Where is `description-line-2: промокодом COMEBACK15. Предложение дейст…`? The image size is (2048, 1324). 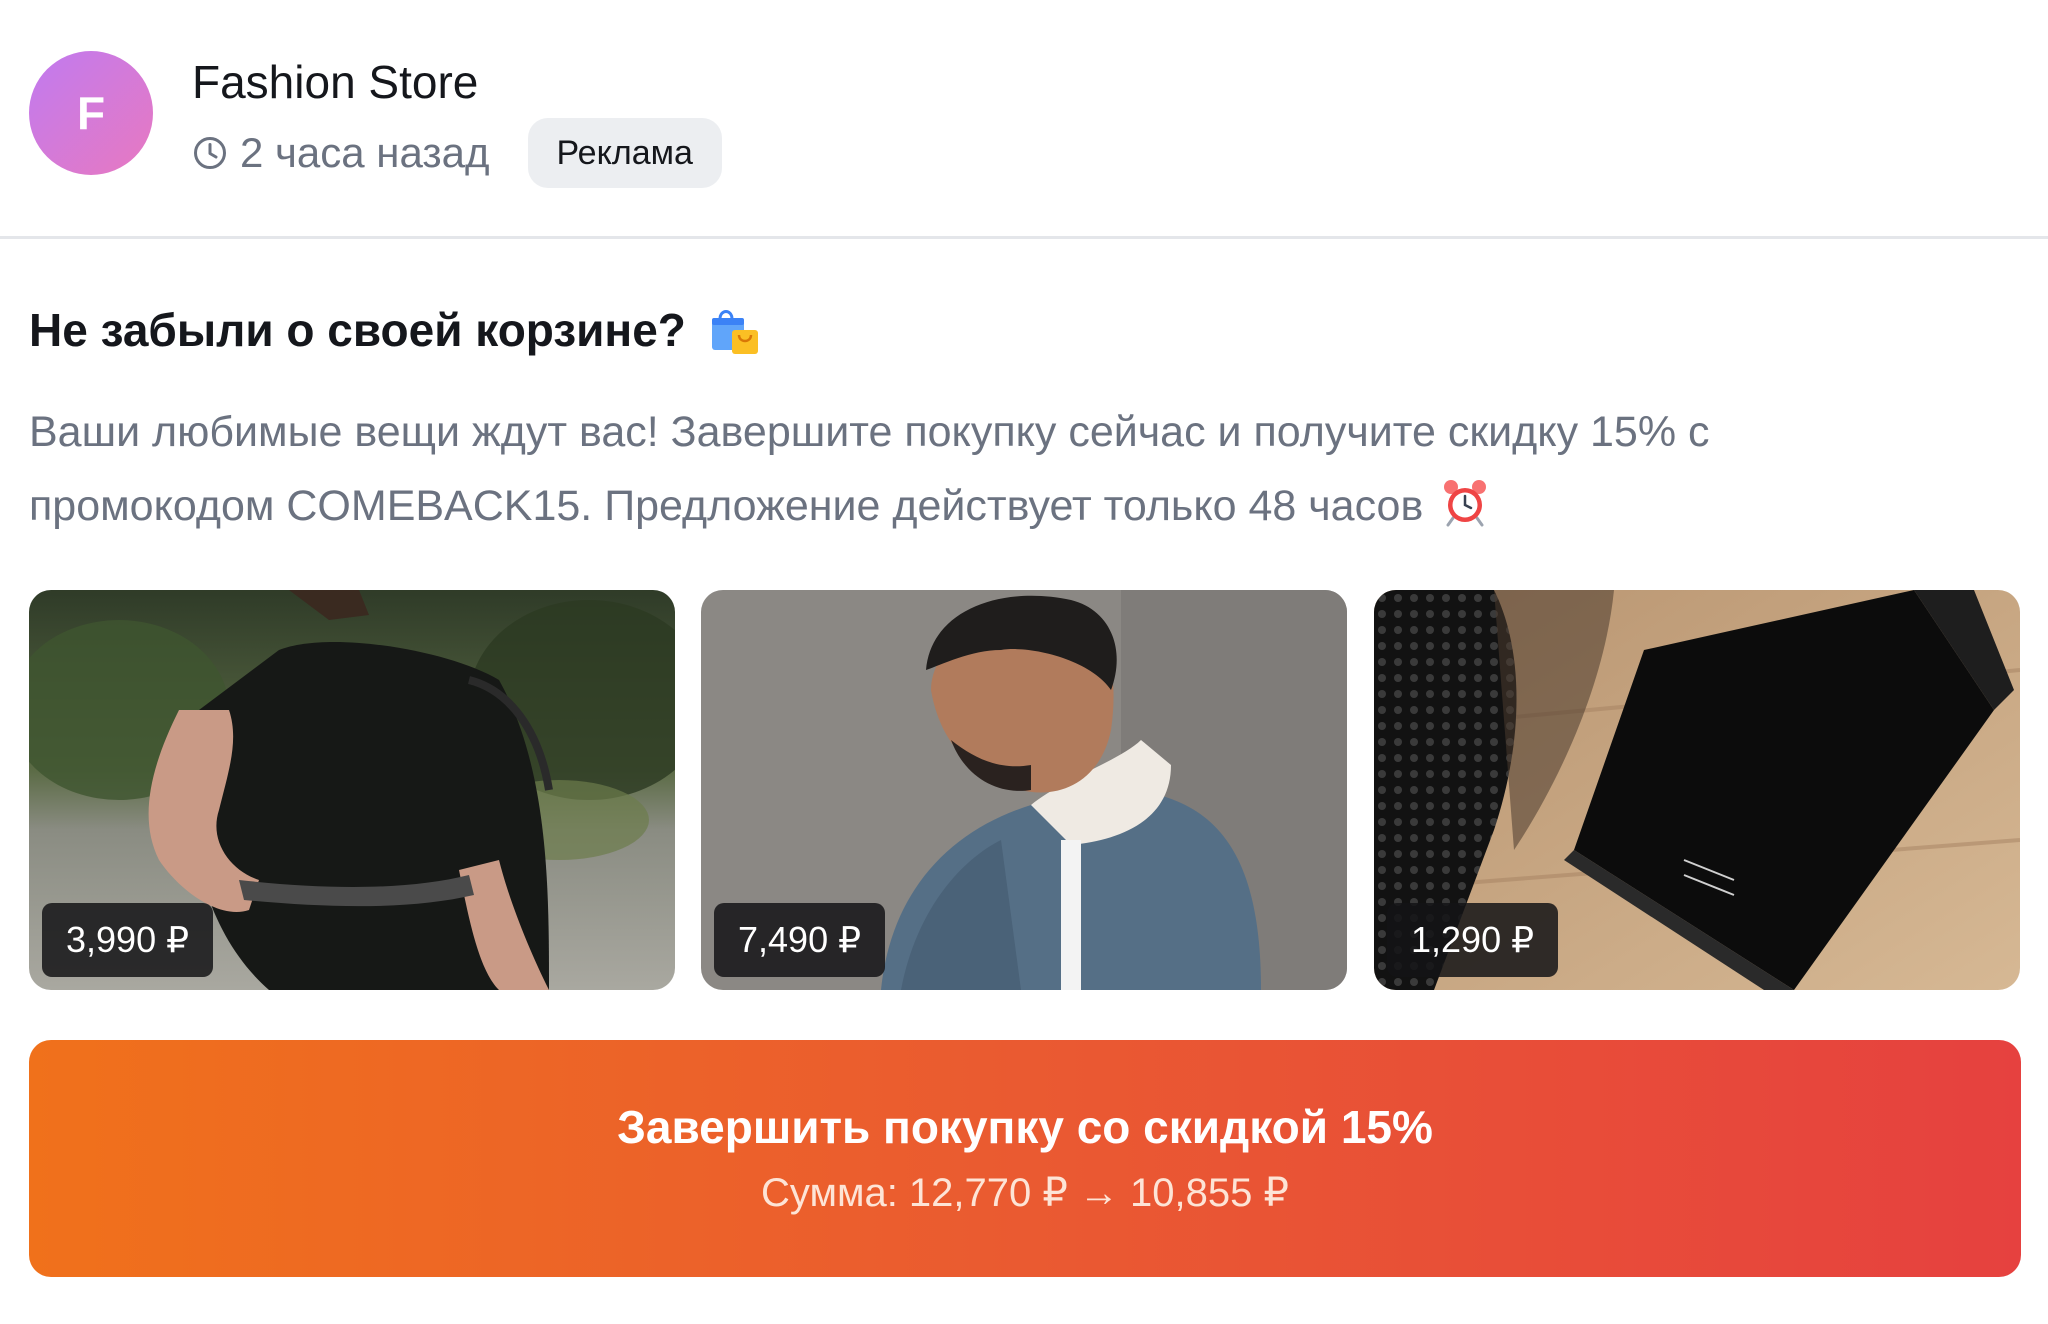 description-line-2: промокодом COMEBACK15. Предложение дейст… is located at coordinates (1024, 506).